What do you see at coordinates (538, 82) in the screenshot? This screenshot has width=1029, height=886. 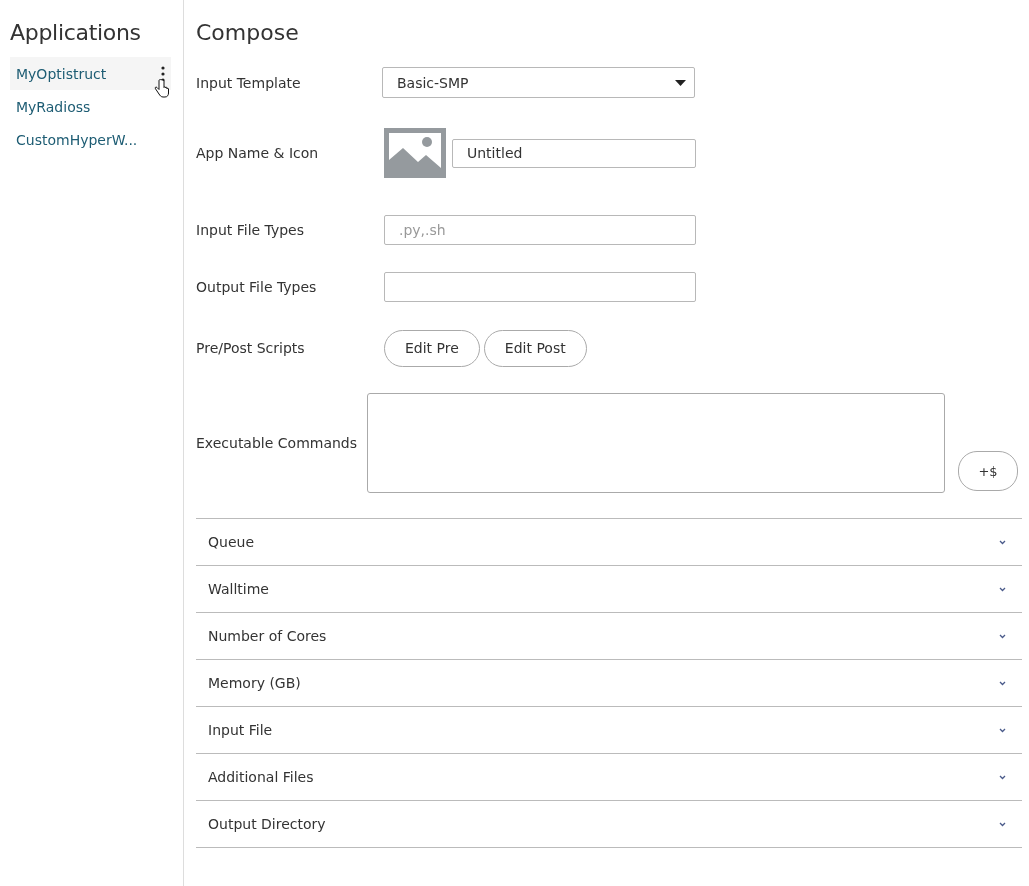 I see `template-dropdown: Basic-SMP` at bounding box center [538, 82].